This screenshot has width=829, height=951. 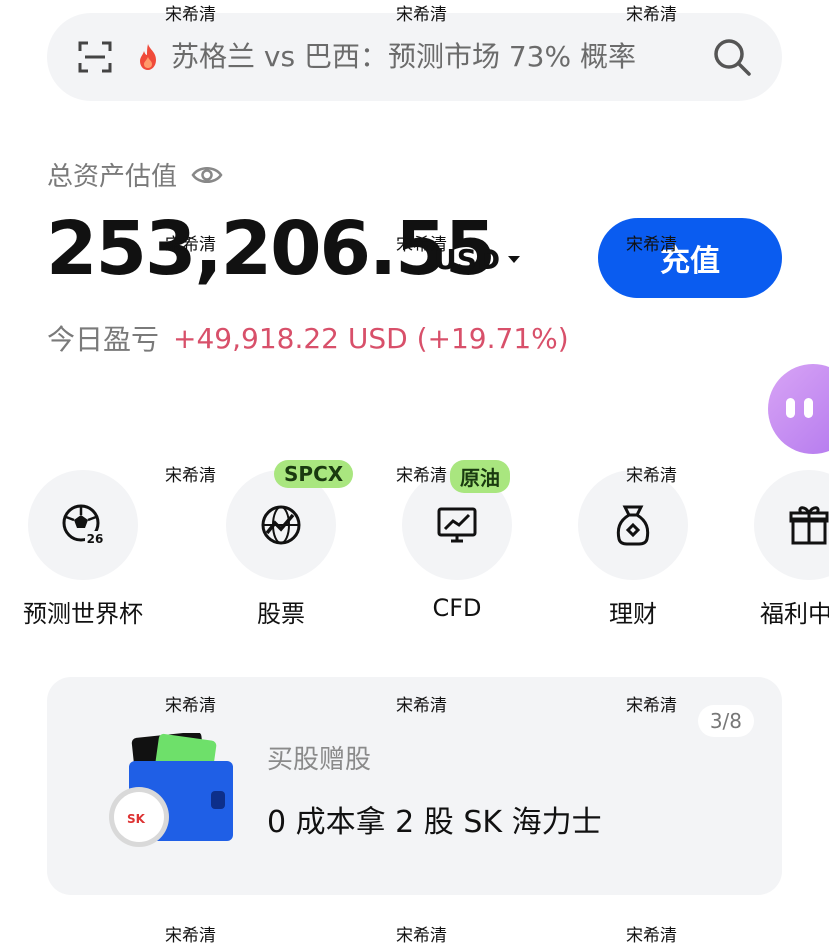 I want to click on total-assets-label: 总资产估值, so click(x=135, y=174).